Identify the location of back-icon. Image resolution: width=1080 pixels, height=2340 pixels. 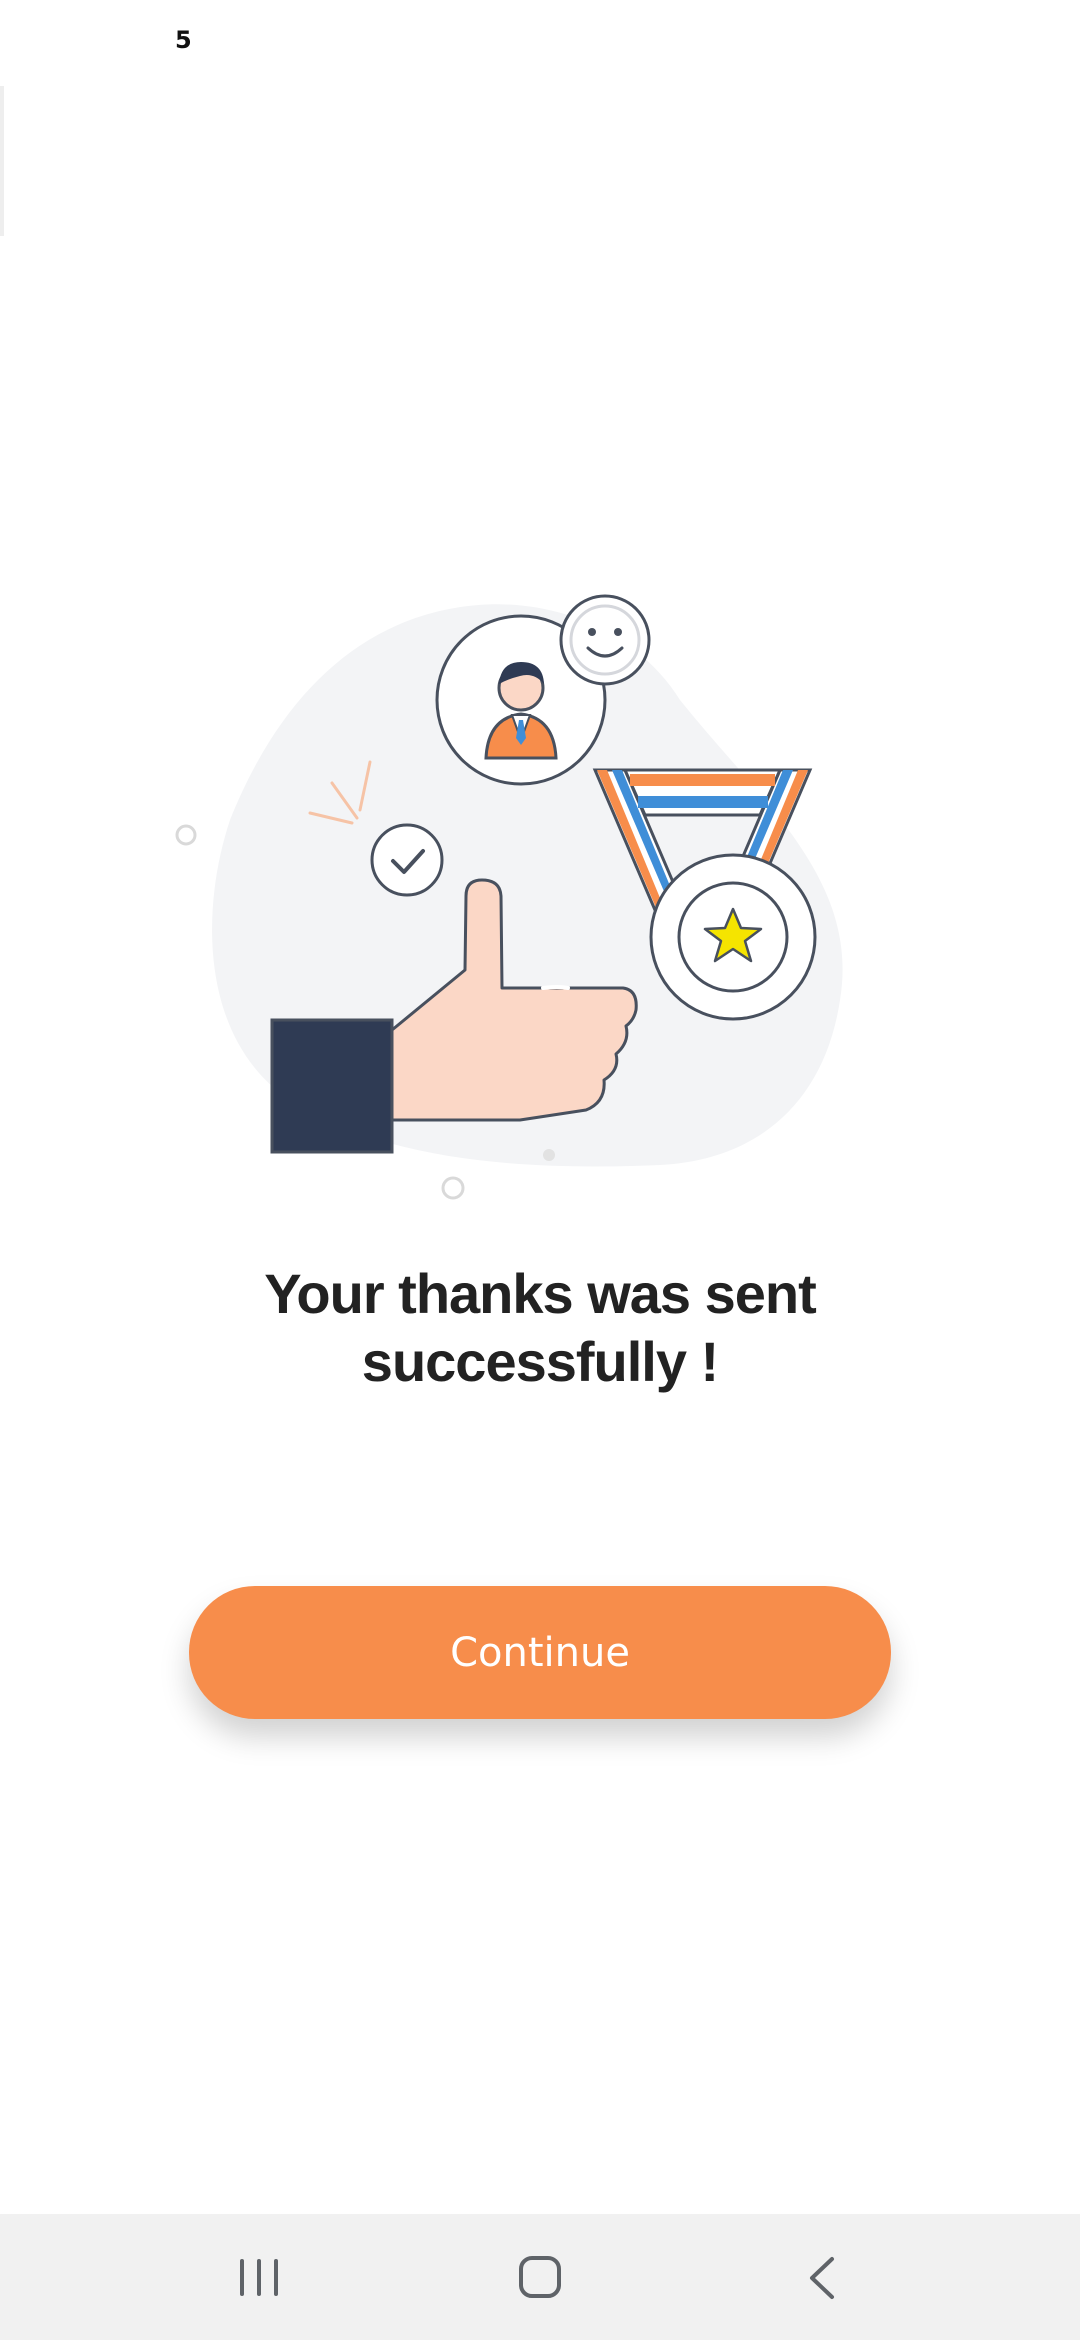
(822, 2278).